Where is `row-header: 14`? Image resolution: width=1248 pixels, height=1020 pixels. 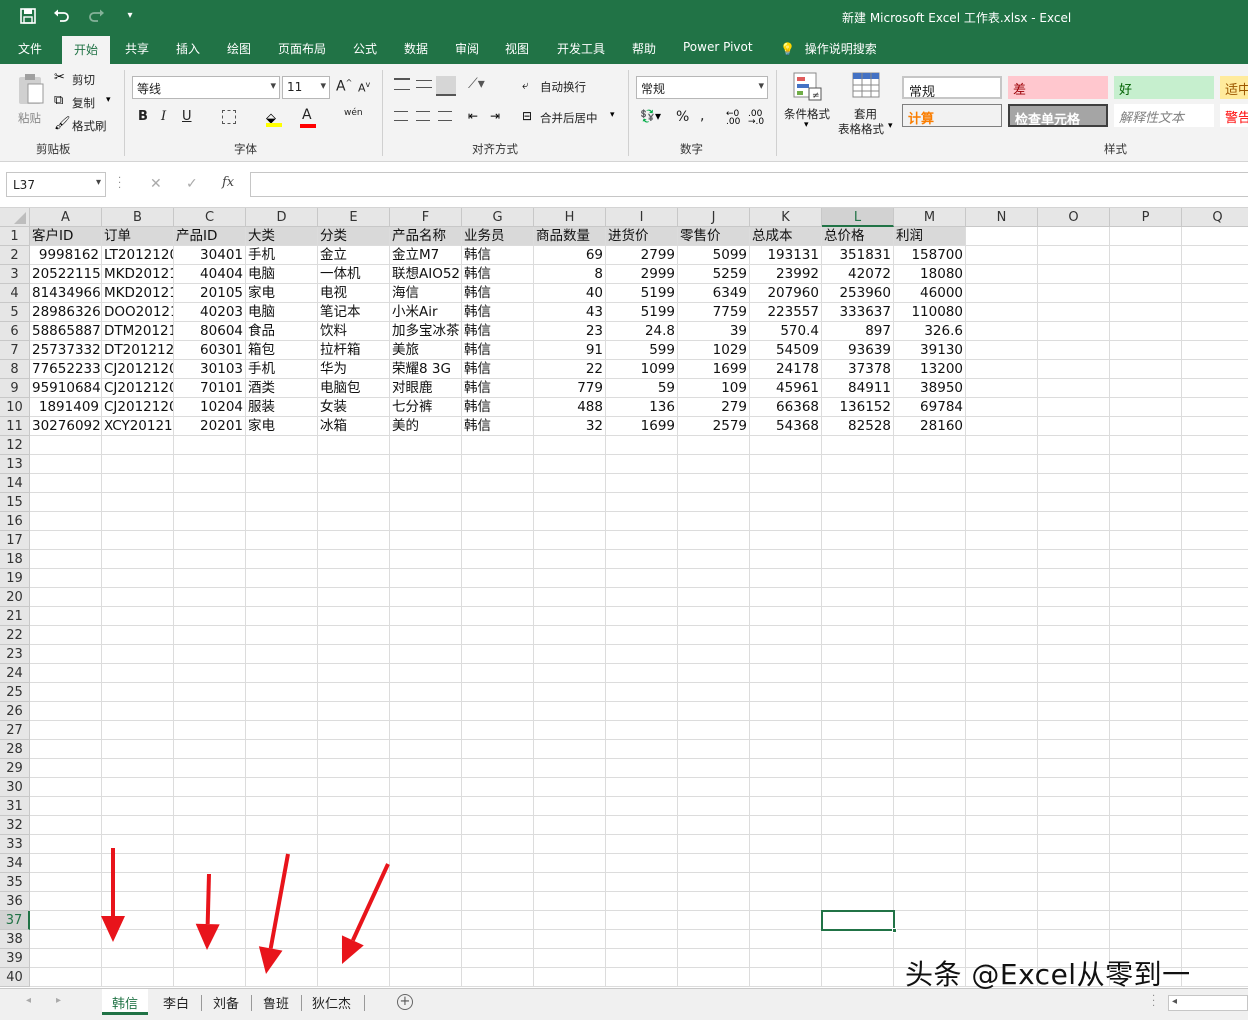
row-header: 14 is located at coordinates (15, 483).